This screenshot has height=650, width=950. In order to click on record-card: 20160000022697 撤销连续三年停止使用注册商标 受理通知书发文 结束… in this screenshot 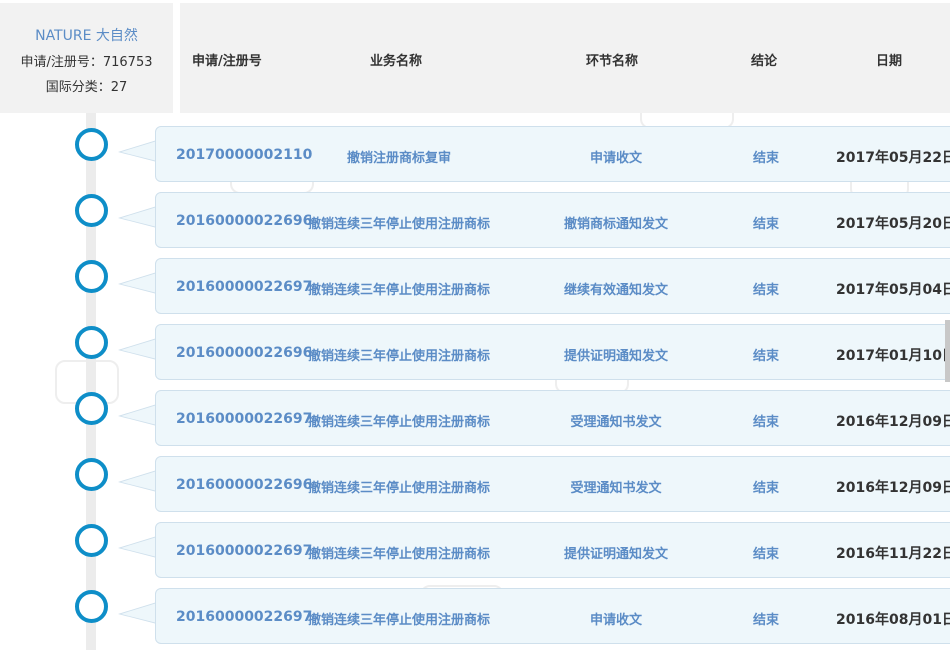, I will do `click(552, 418)`.